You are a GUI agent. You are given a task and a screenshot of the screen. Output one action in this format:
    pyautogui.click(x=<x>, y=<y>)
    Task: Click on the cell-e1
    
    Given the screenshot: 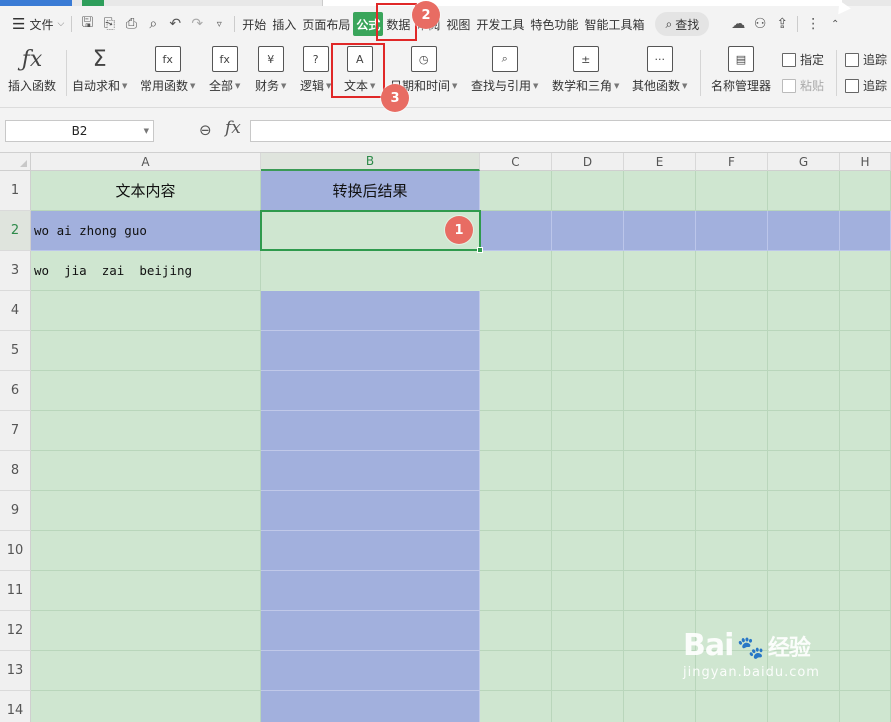 What is the action you would take?
    pyautogui.click(x=660, y=191)
    